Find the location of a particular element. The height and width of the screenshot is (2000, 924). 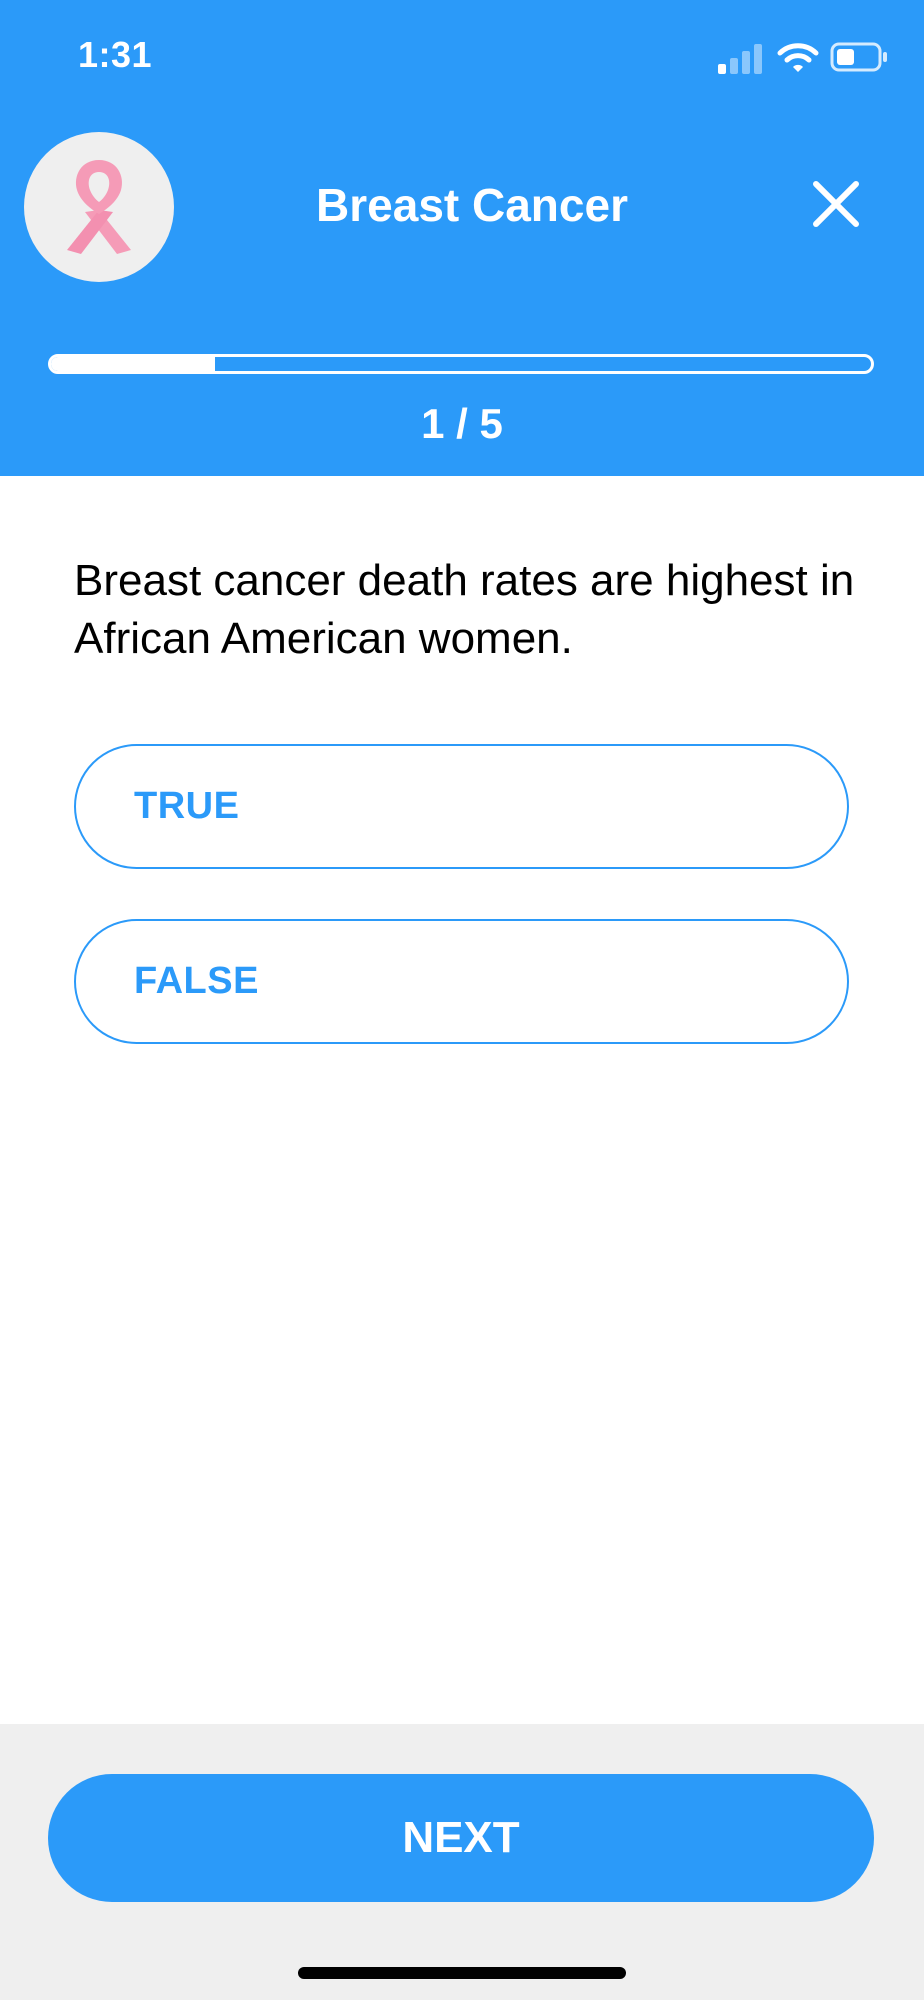

status-time: 1:31 is located at coordinates (115, 54).